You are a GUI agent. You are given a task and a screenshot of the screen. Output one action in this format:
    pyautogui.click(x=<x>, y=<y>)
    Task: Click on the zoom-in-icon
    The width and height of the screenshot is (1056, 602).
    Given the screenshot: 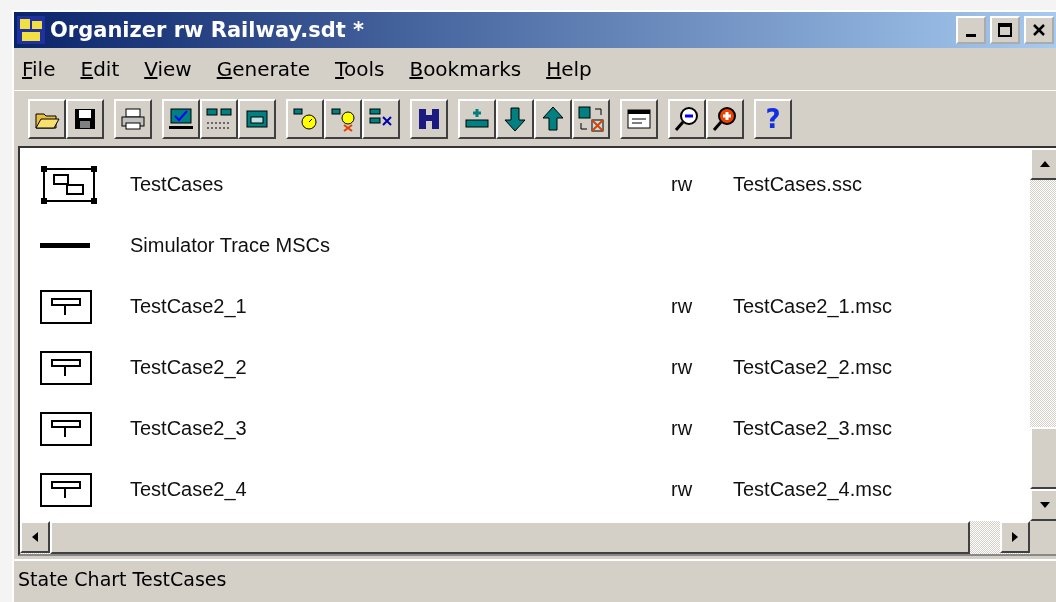 What is the action you would take?
    pyautogui.click(x=725, y=118)
    